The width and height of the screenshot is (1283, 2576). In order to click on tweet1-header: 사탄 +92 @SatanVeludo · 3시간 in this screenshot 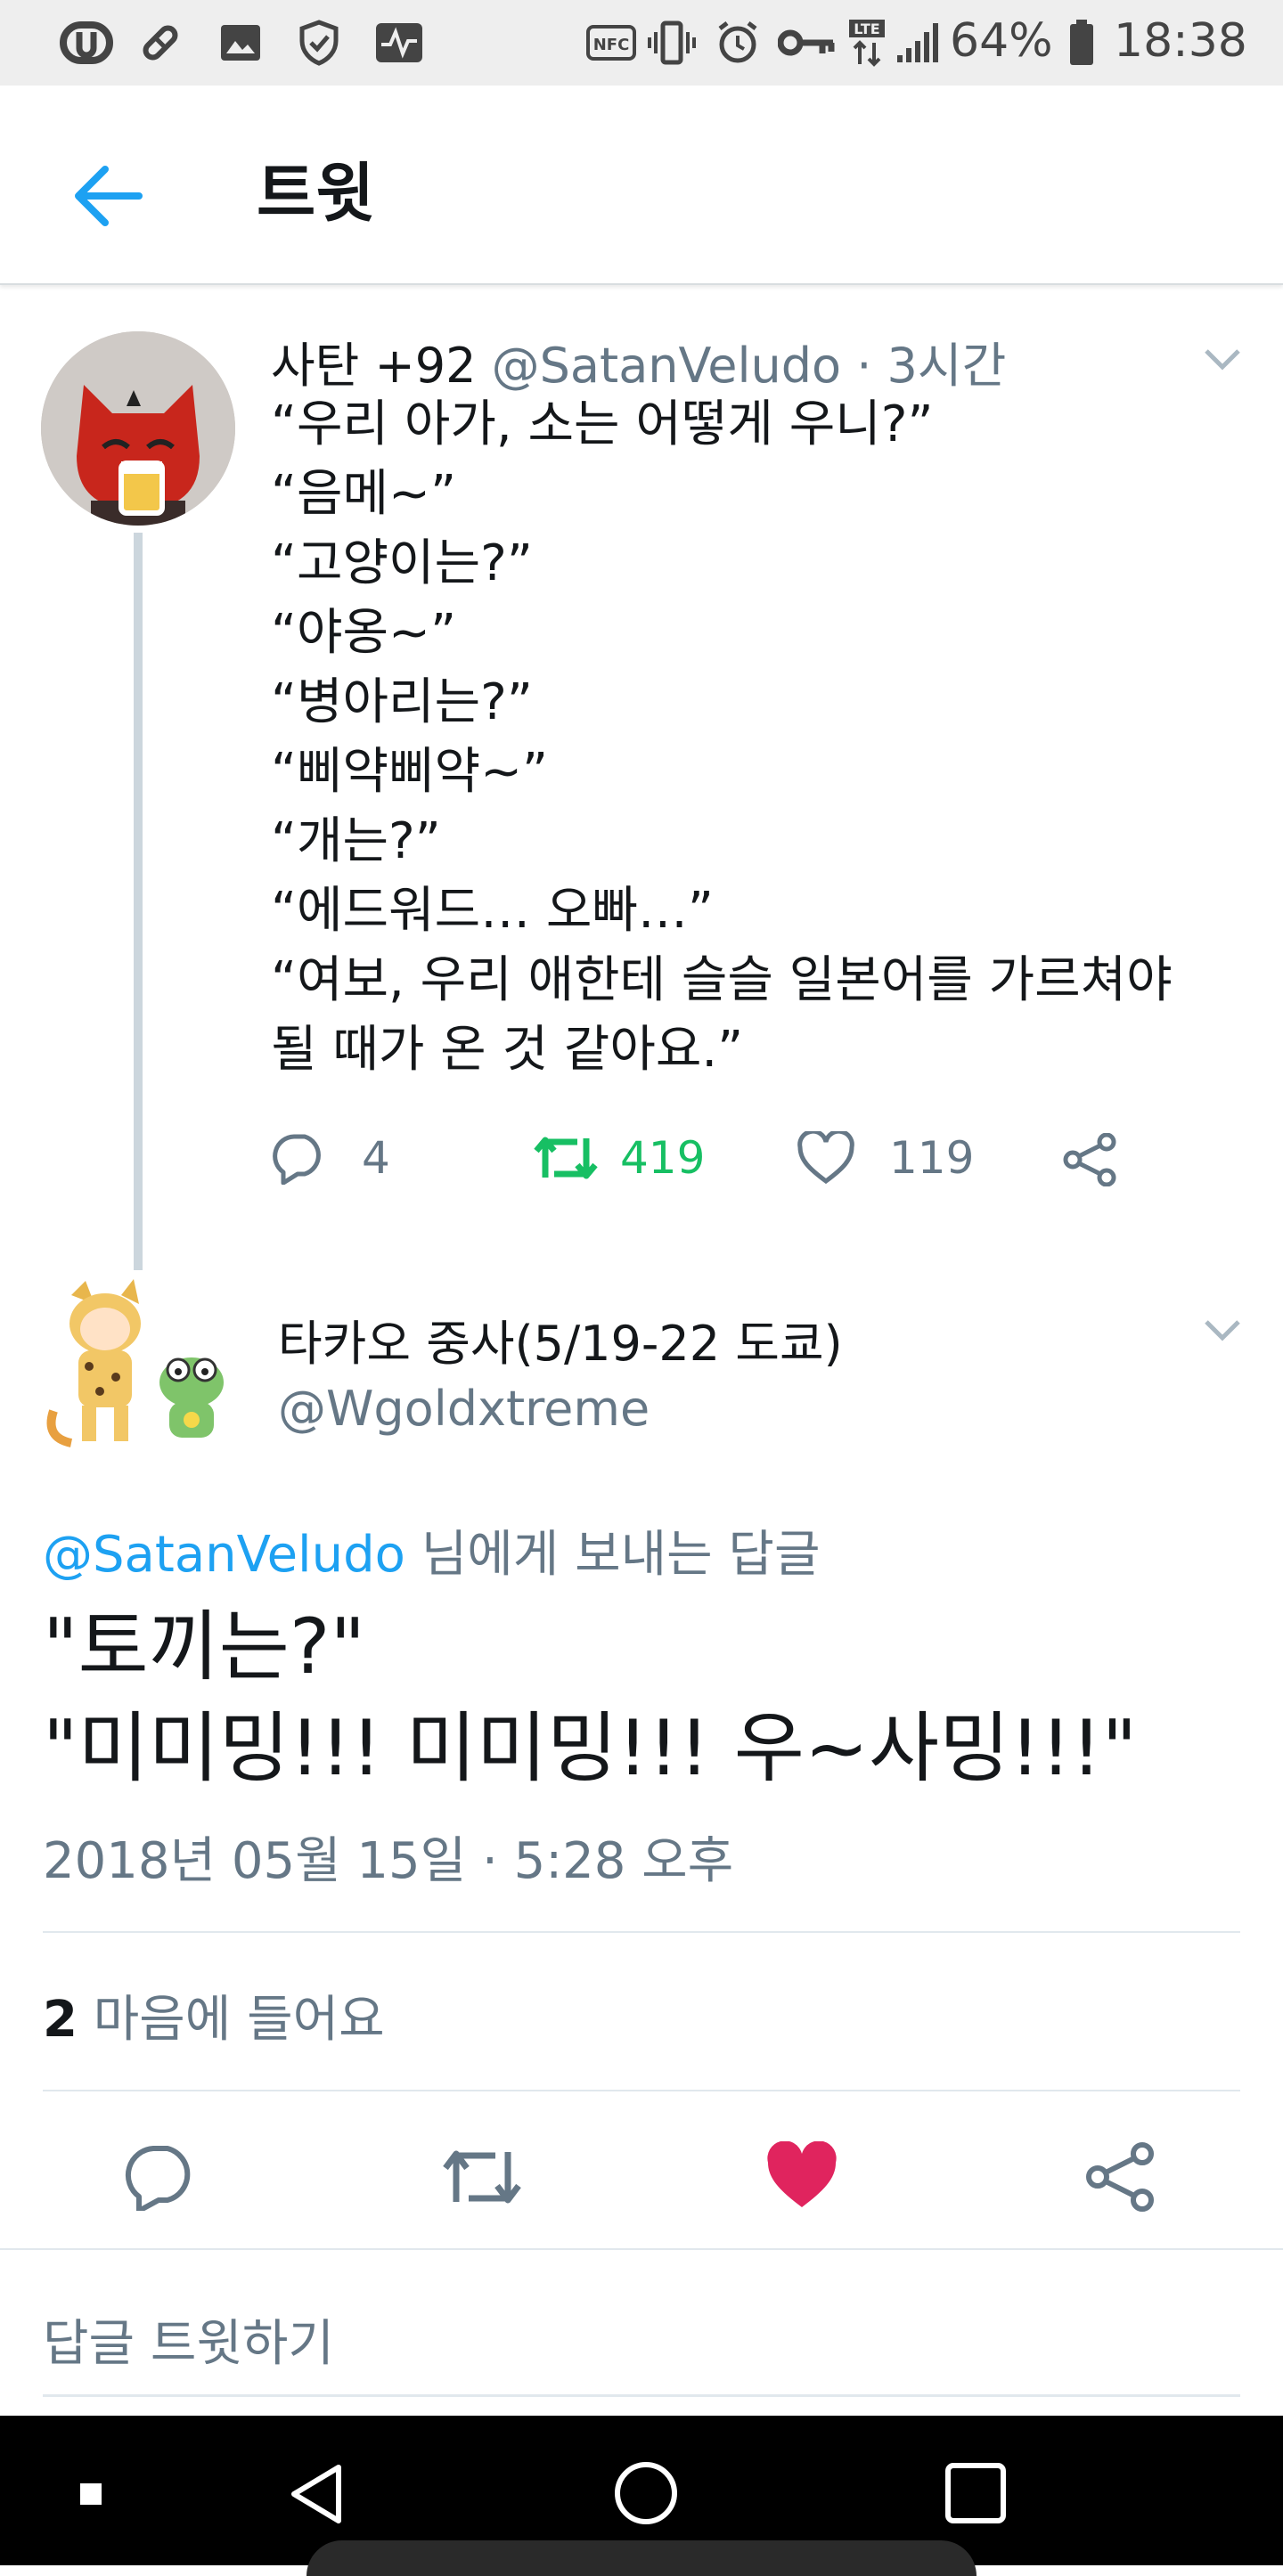, I will do `click(638, 361)`.